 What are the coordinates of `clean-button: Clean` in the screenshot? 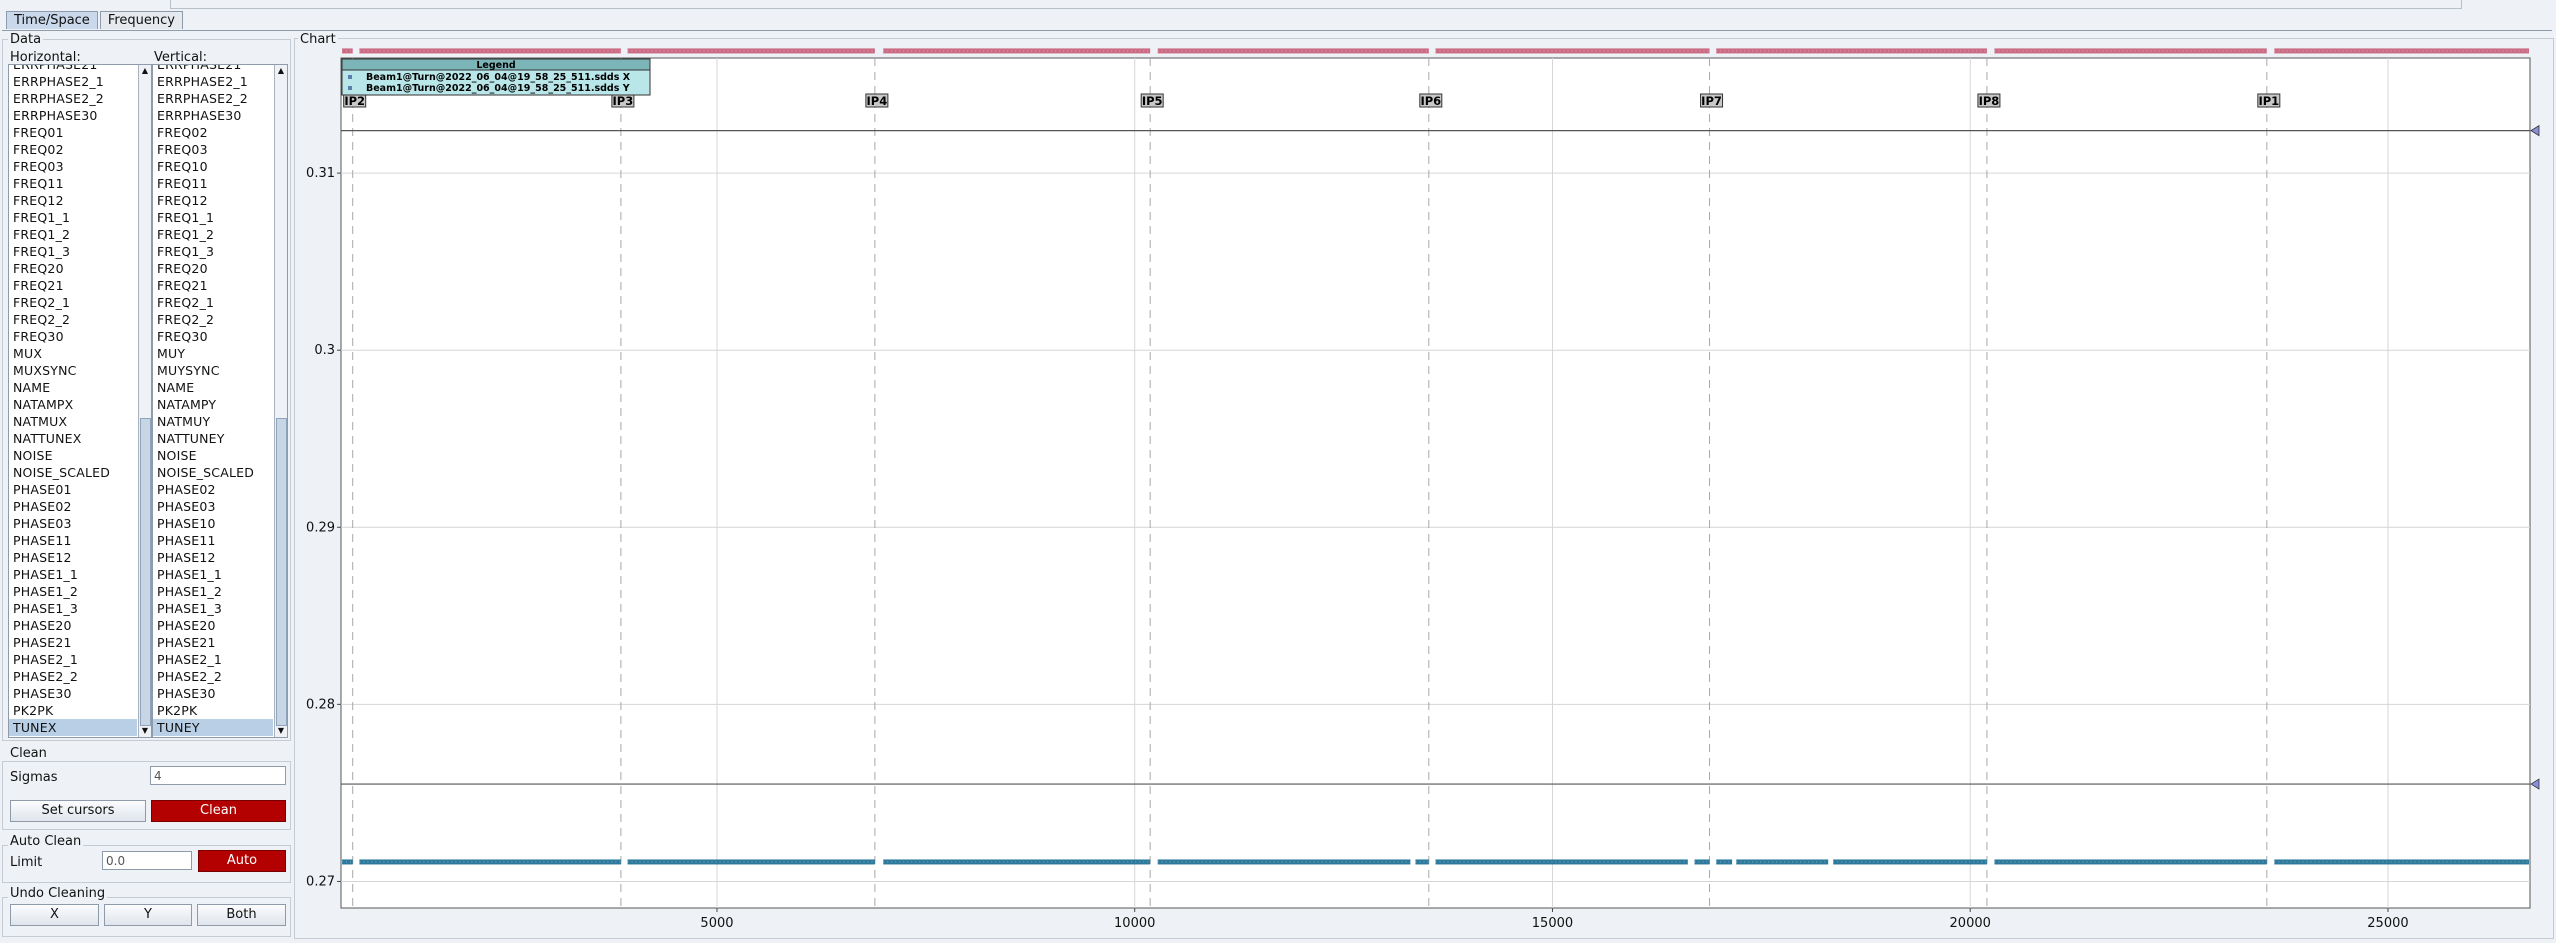 It's located at (218, 811).